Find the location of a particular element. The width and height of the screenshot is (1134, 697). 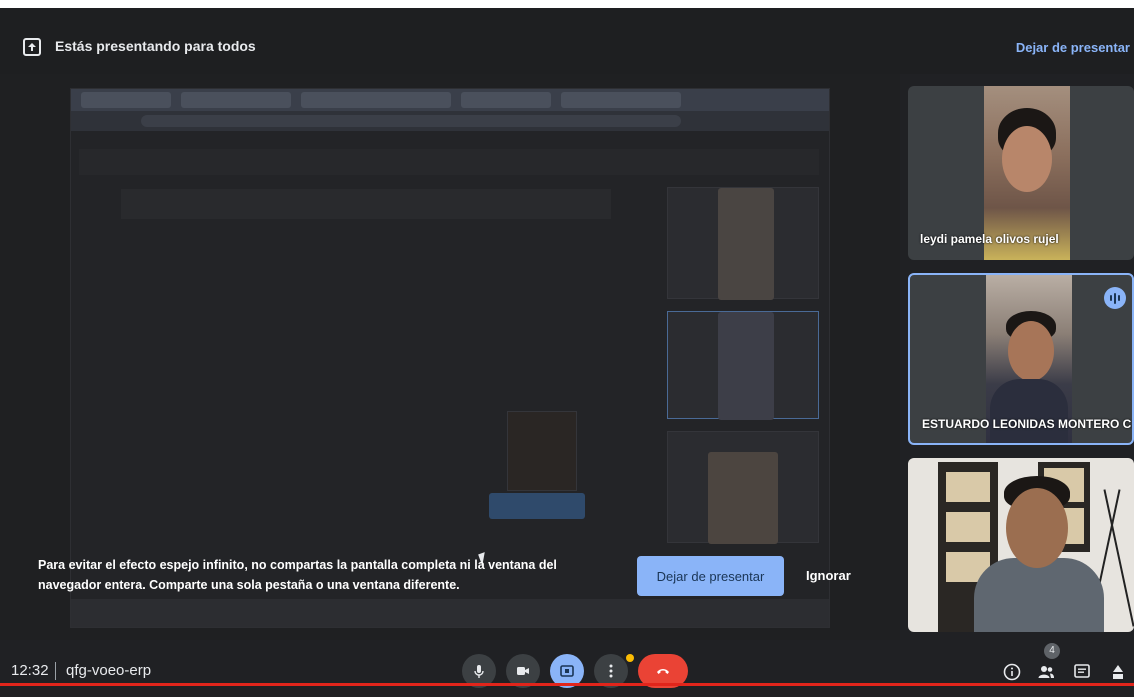

info-icon is located at coordinates (1012, 672).